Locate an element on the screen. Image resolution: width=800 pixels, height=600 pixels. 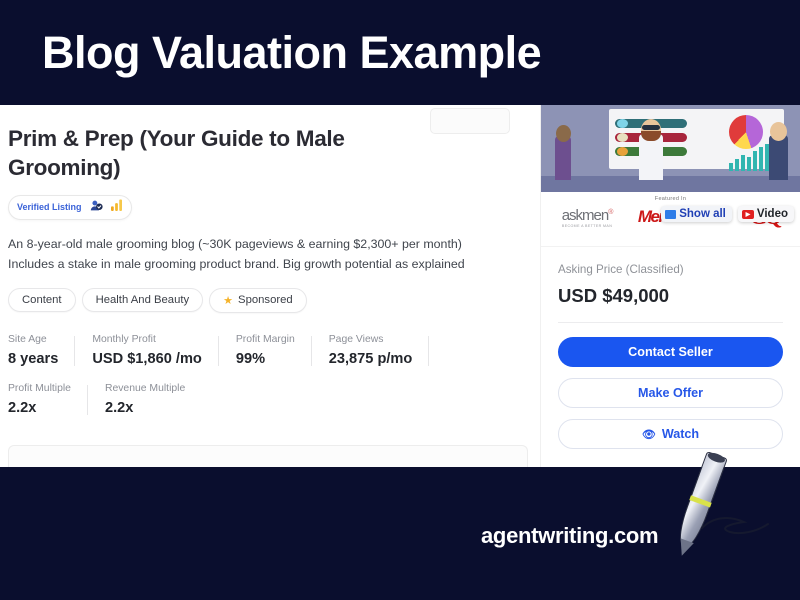
make-offer-label: Make Offer is located at coordinates (670, 393).